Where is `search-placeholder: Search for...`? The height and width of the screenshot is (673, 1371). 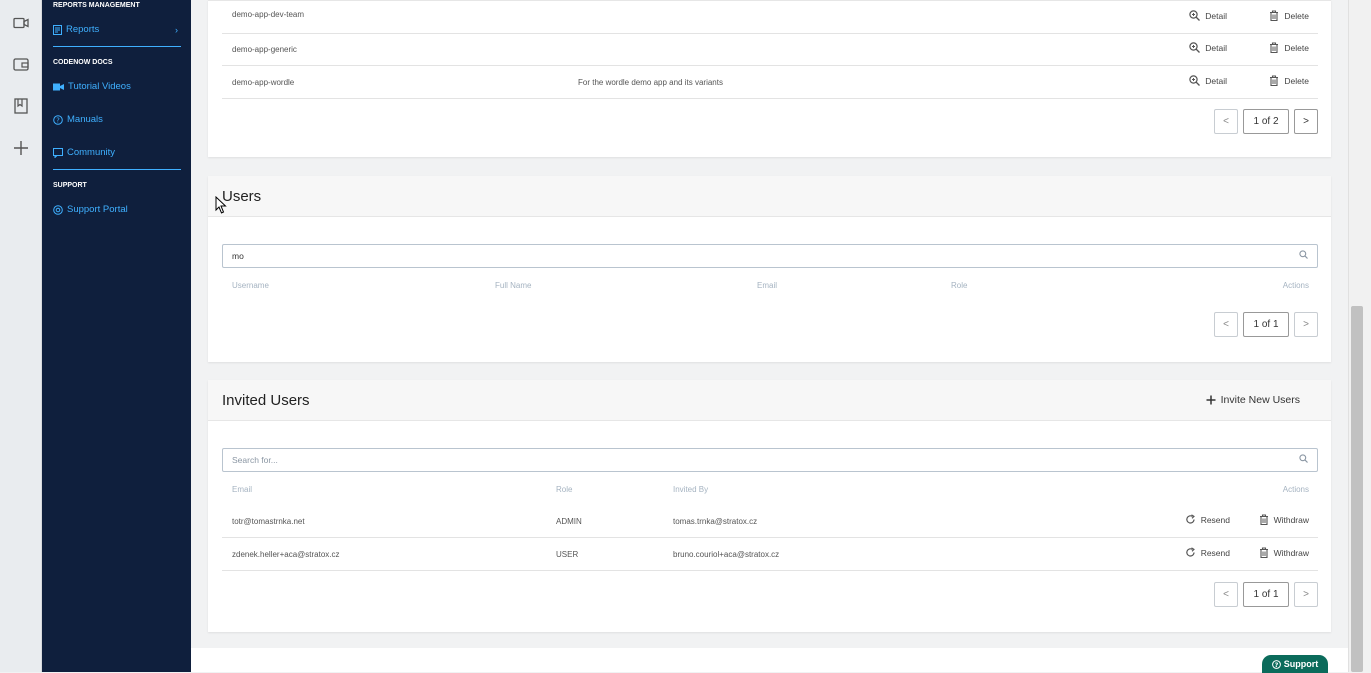
search-placeholder: Search for... is located at coordinates (255, 460).